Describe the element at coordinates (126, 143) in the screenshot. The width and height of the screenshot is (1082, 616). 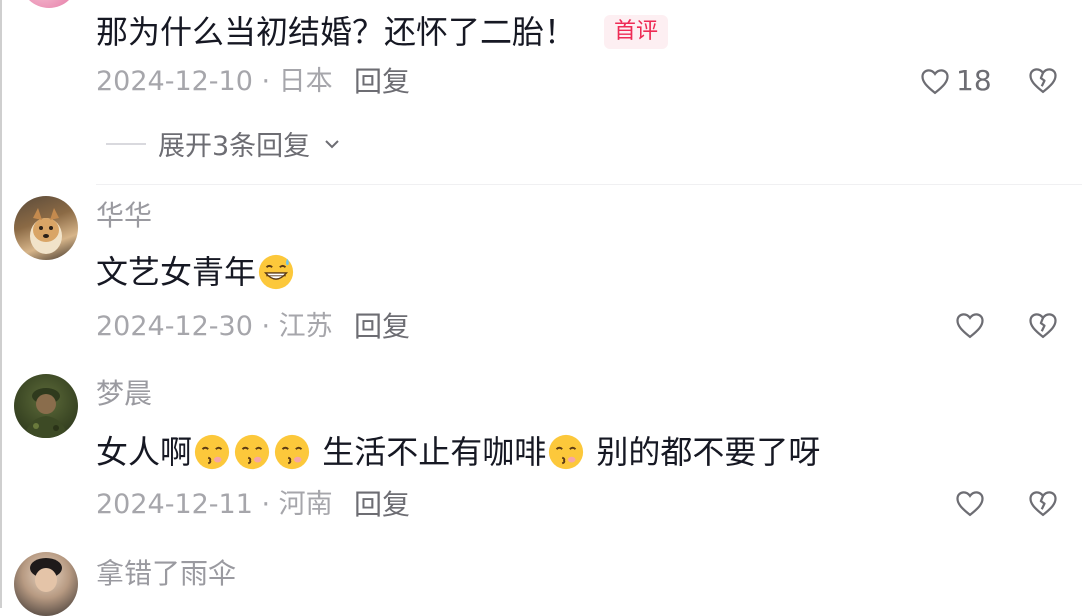
I see `expand-line` at that location.